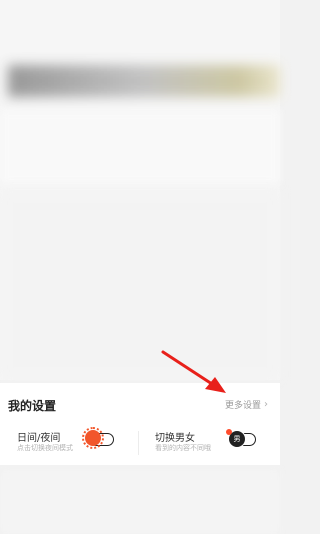  Describe the element at coordinates (193, 371) in the screenshot. I see `annotation-arrow-icon` at that location.